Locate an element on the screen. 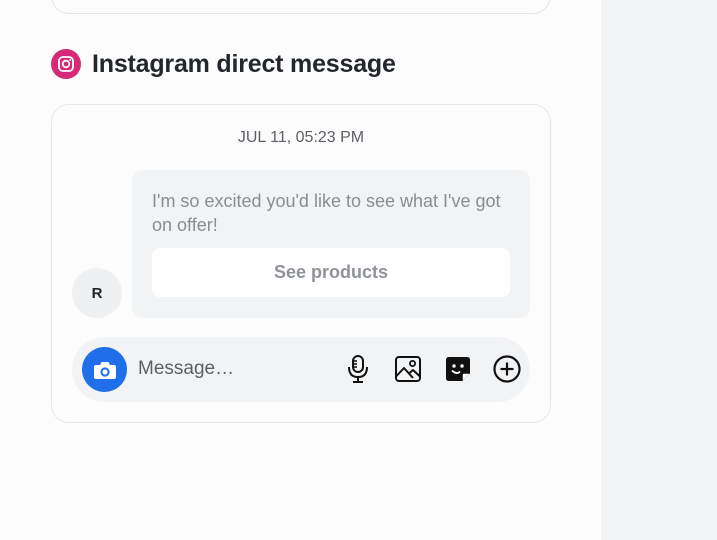  previous-preview-card is located at coordinates (301, 7).